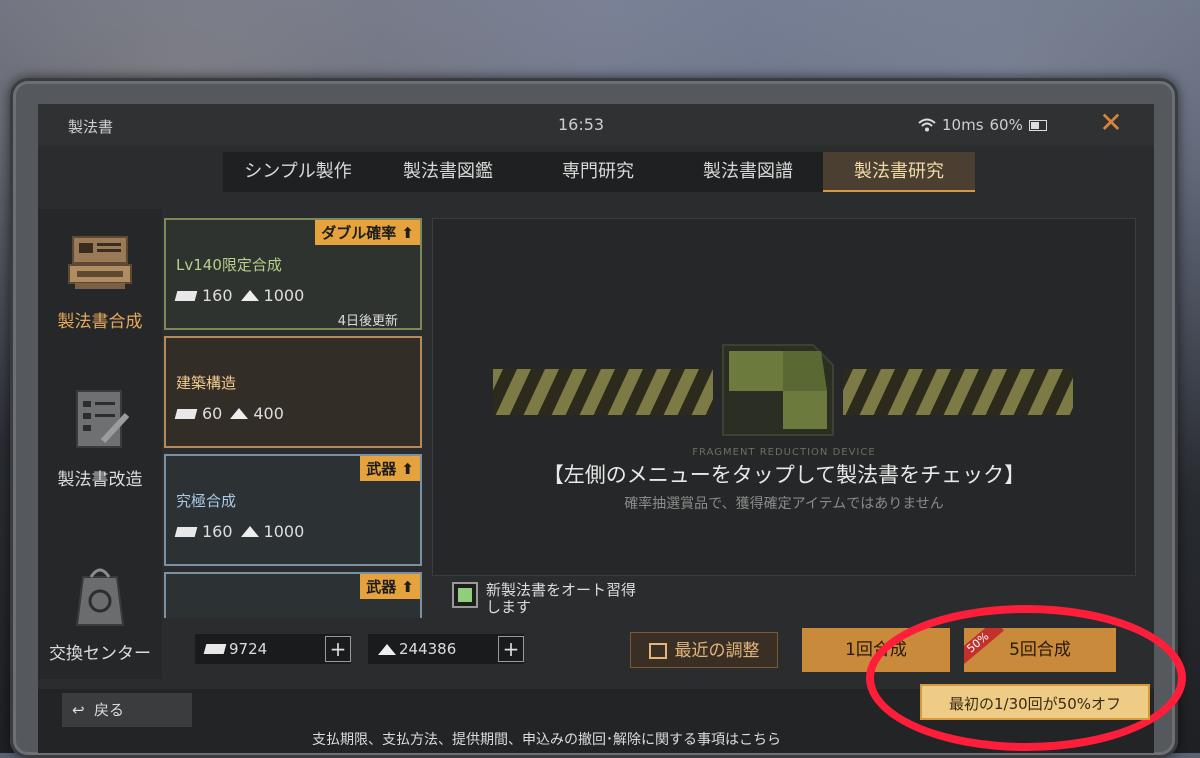 This screenshot has width=1200, height=758. What do you see at coordinates (1026, 678) in the screenshot?
I see `highlight-circle` at bounding box center [1026, 678].